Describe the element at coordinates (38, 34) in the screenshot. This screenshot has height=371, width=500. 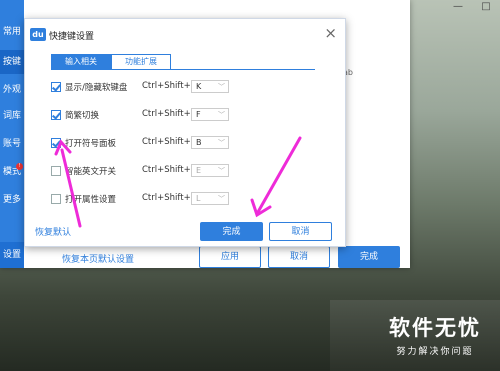
I see `baidu-logo-icon: du` at that location.